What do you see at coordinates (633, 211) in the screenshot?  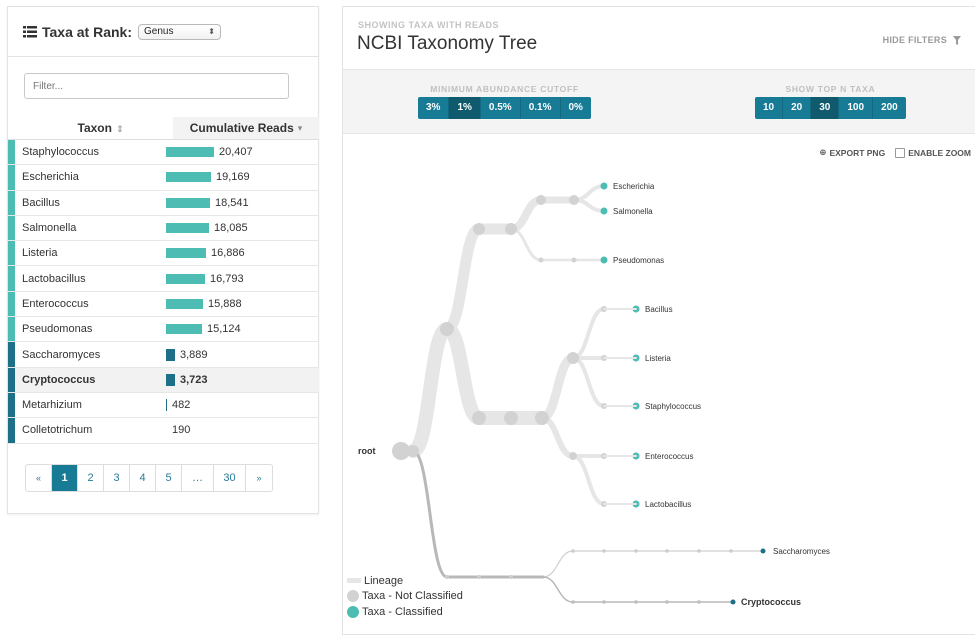 I see `tree-label-salmonella: Salmonella` at bounding box center [633, 211].